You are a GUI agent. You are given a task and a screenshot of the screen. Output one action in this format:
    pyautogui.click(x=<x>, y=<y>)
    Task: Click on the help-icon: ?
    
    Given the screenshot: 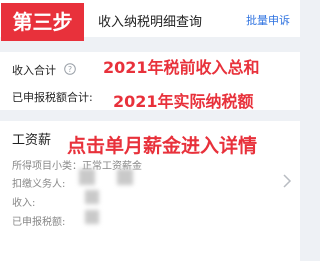 What is the action you would take?
    pyautogui.click(x=70, y=69)
    